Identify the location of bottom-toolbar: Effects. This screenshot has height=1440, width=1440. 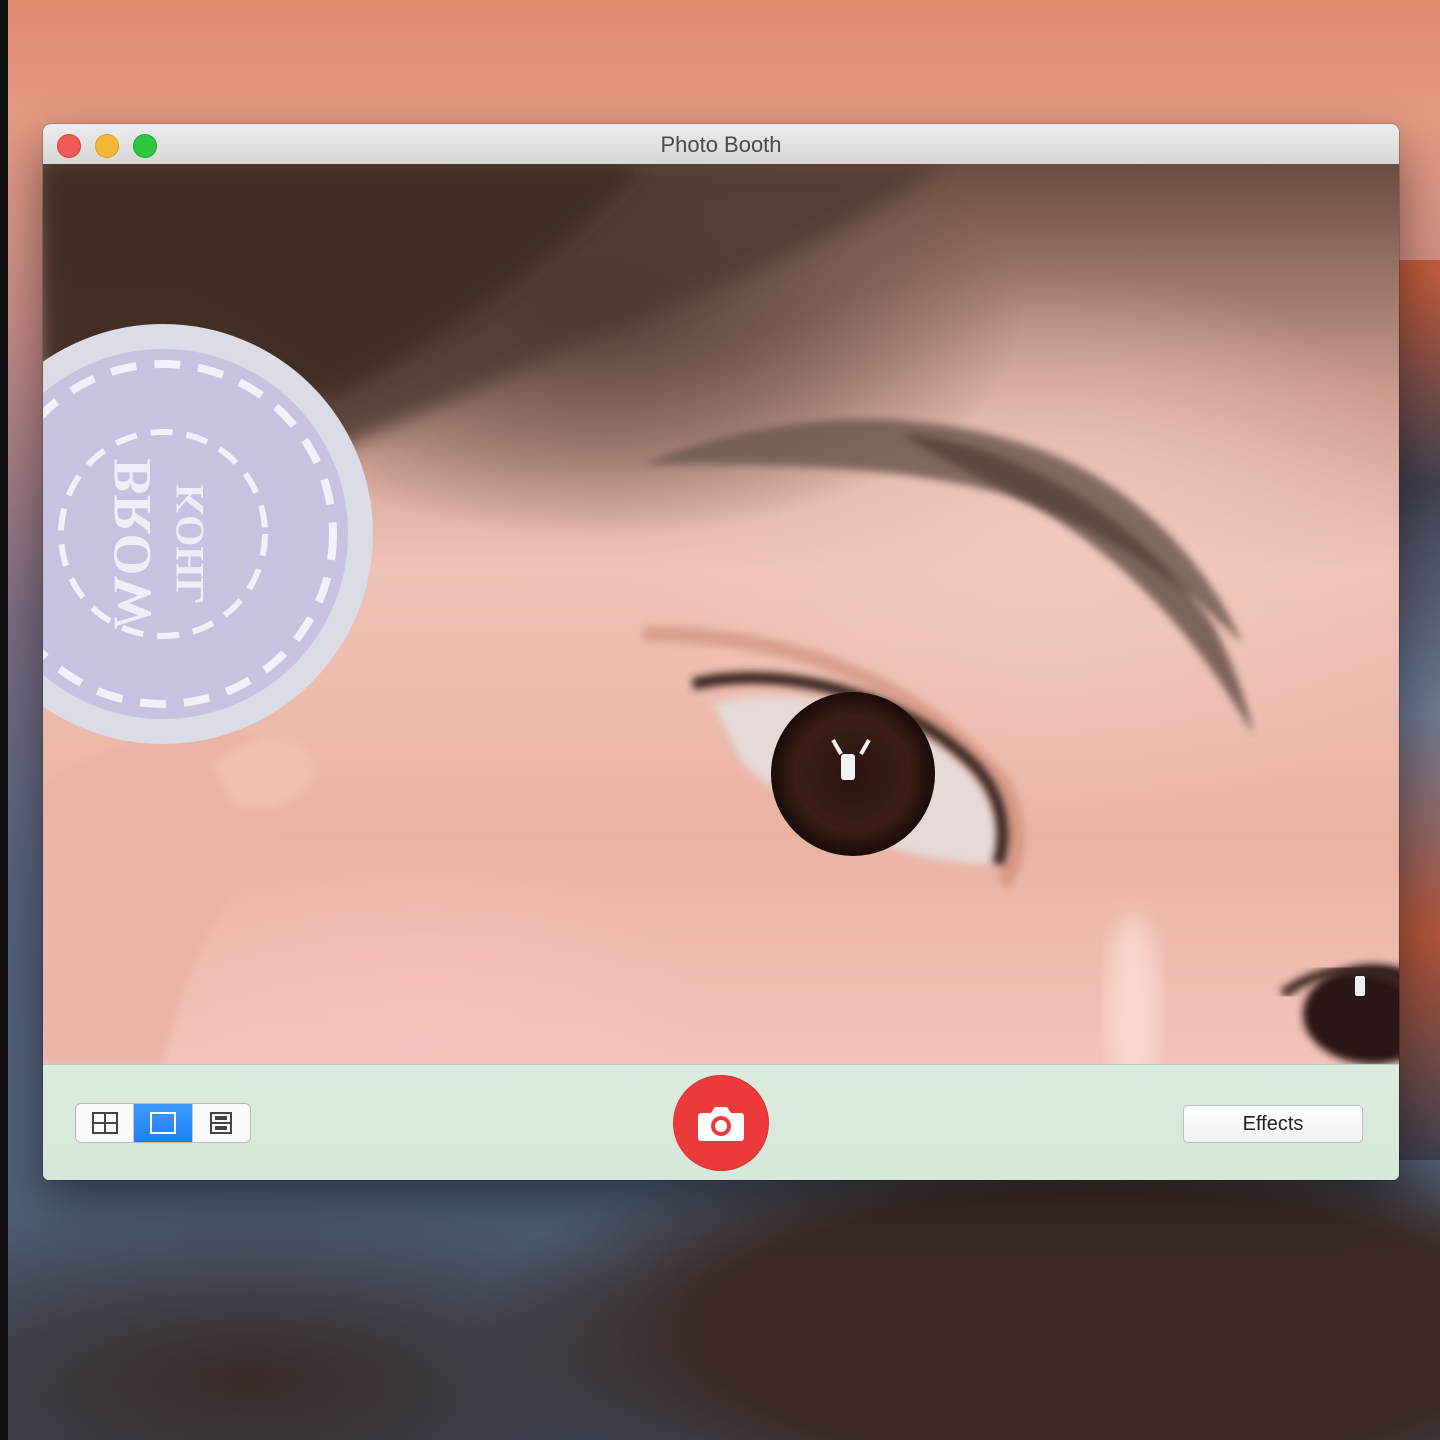
(721, 1122).